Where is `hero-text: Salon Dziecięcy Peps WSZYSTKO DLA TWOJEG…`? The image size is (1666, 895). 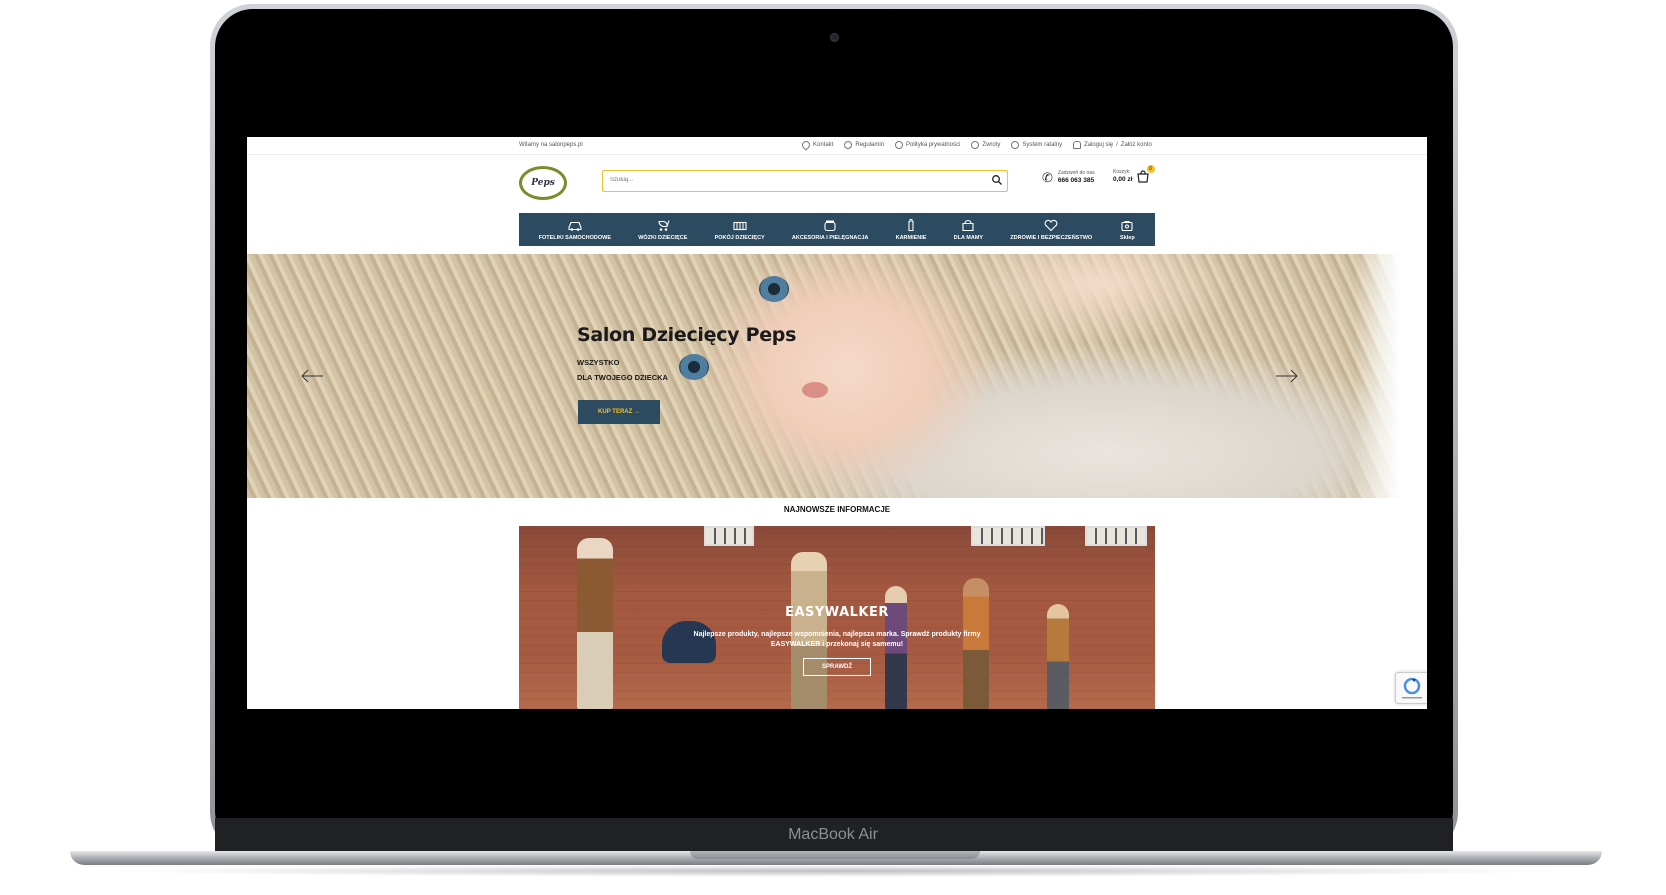 hero-text: Salon Dziecięcy Peps WSZYSTKO DLA TWOJEG… is located at coordinates (686, 354).